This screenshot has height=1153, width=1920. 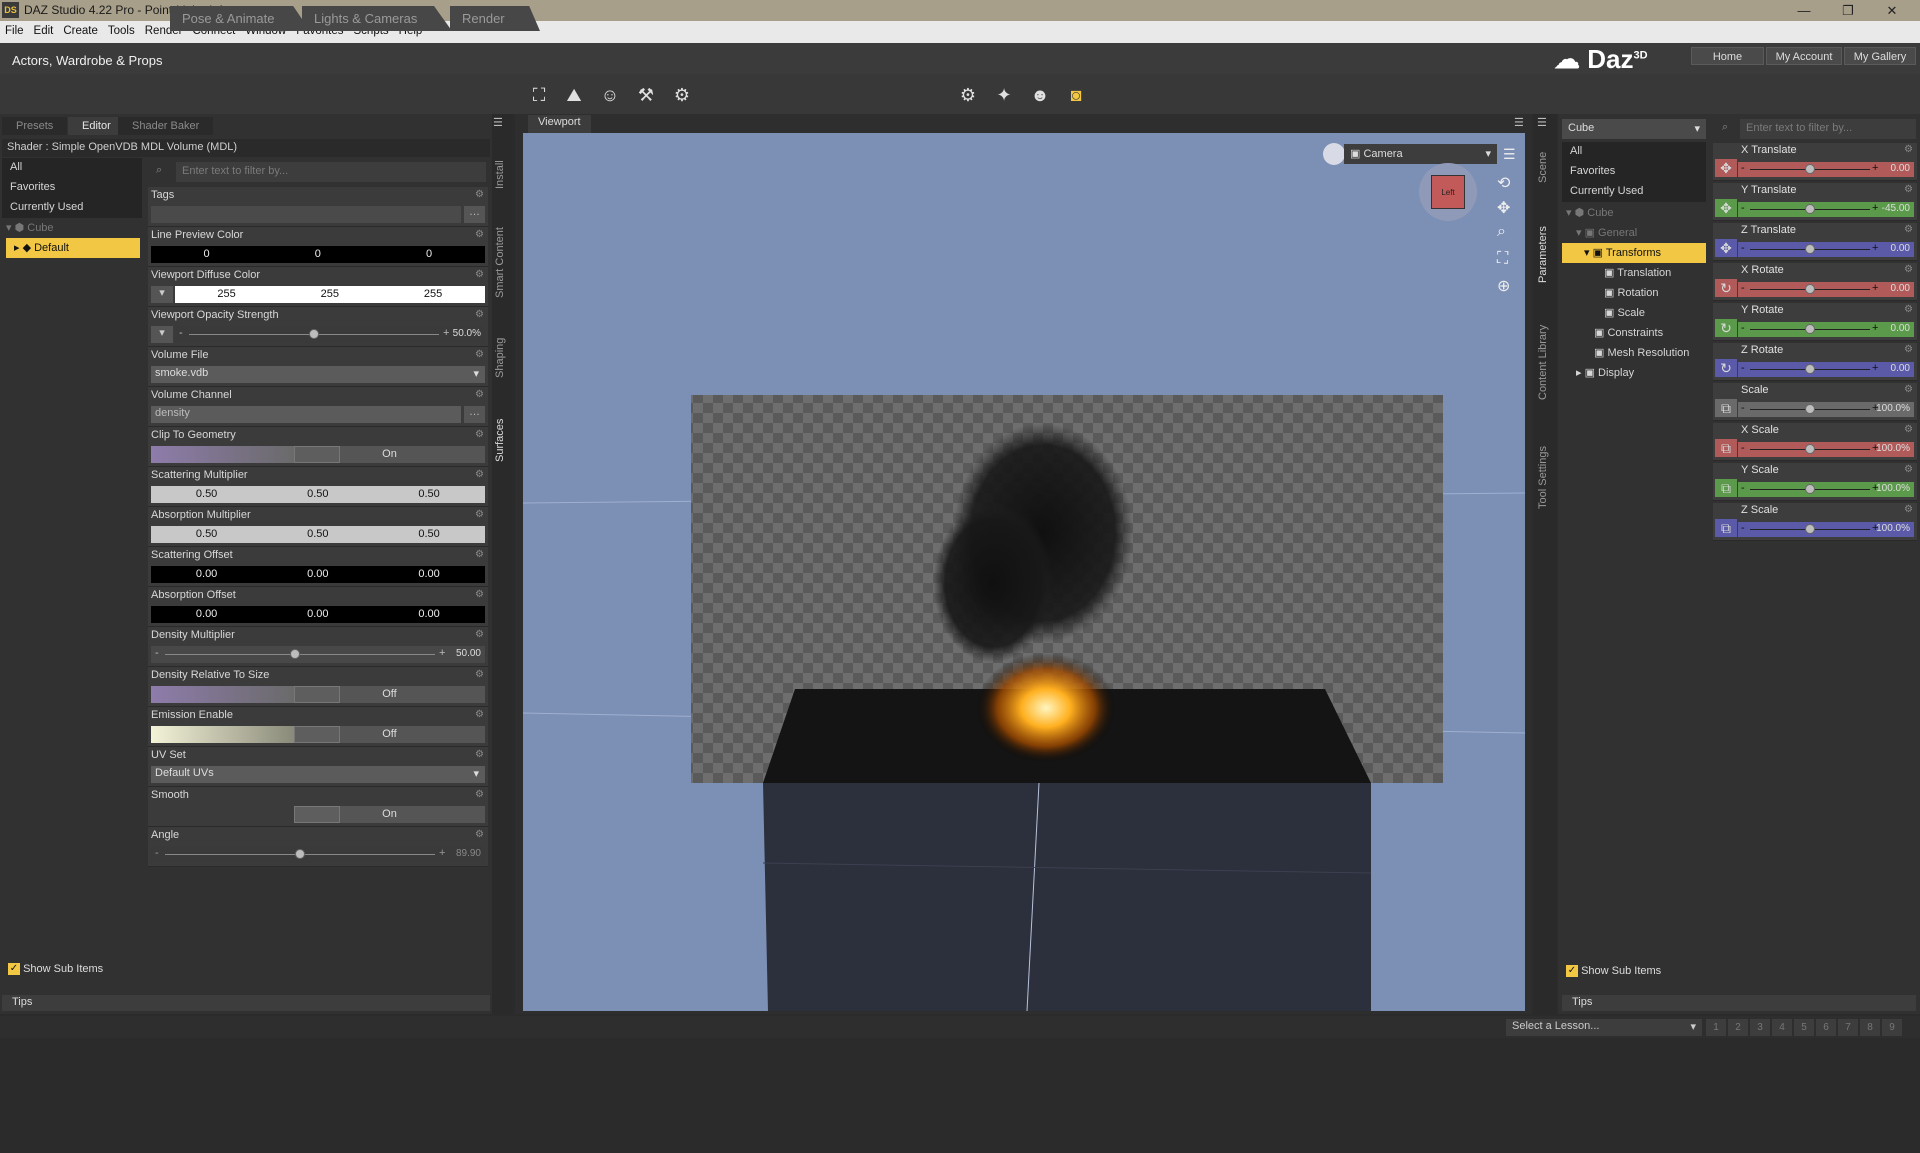 I want to click on tree-general: ▾ ▣ General, so click(x=1634, y=233).